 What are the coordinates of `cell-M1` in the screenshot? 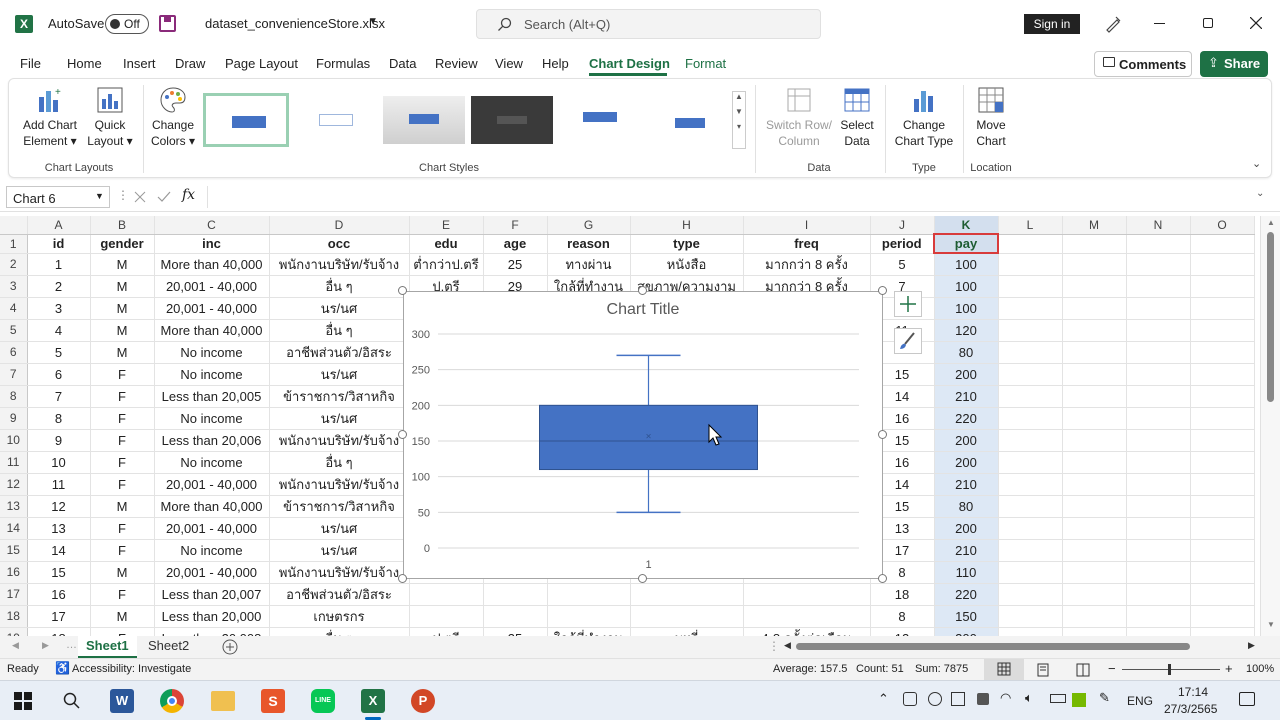 It's located at (1094, 244).